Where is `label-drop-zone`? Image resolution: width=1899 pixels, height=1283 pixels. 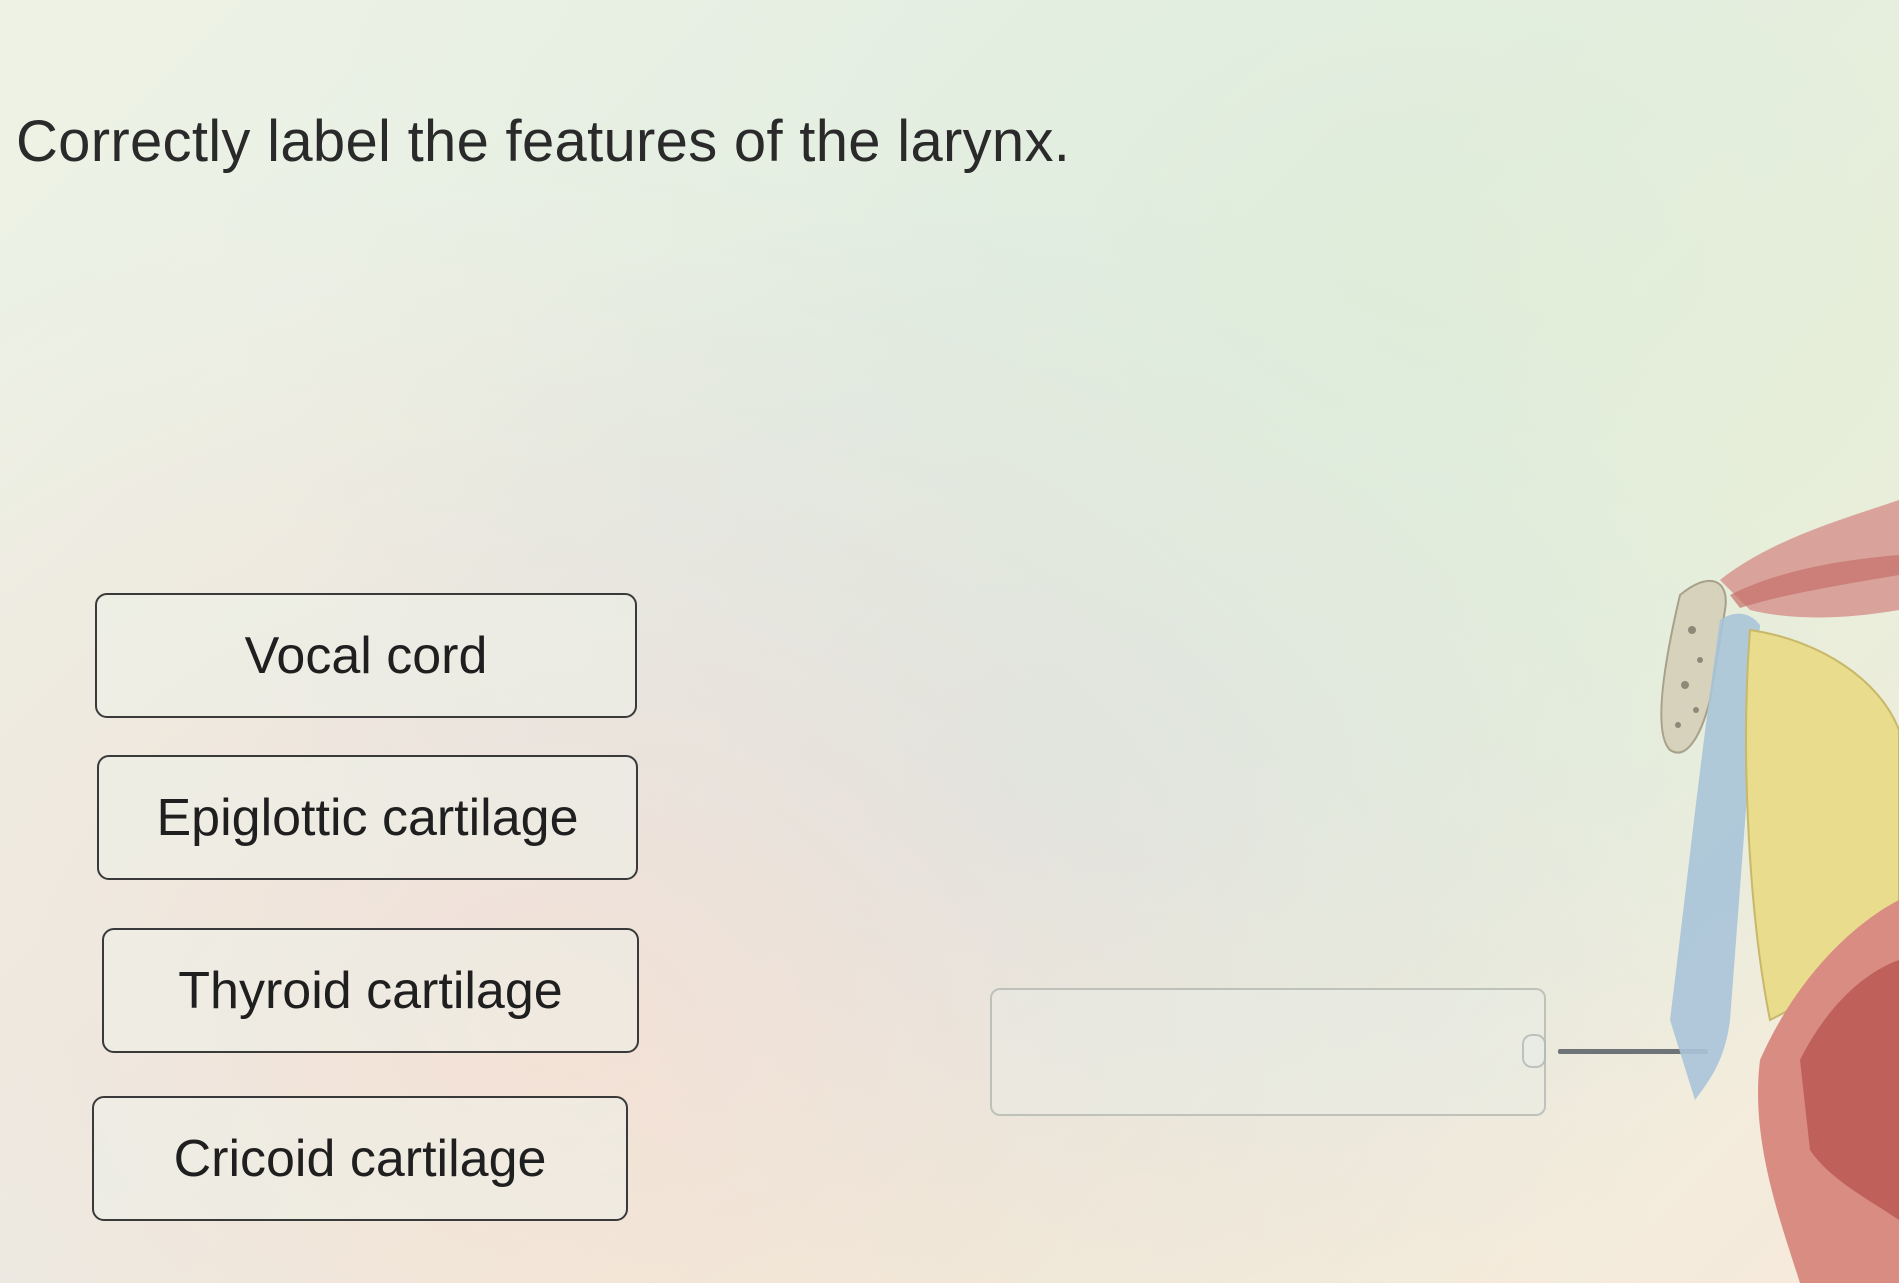 label-drop-zone is located at coordinates (1268, 1052).